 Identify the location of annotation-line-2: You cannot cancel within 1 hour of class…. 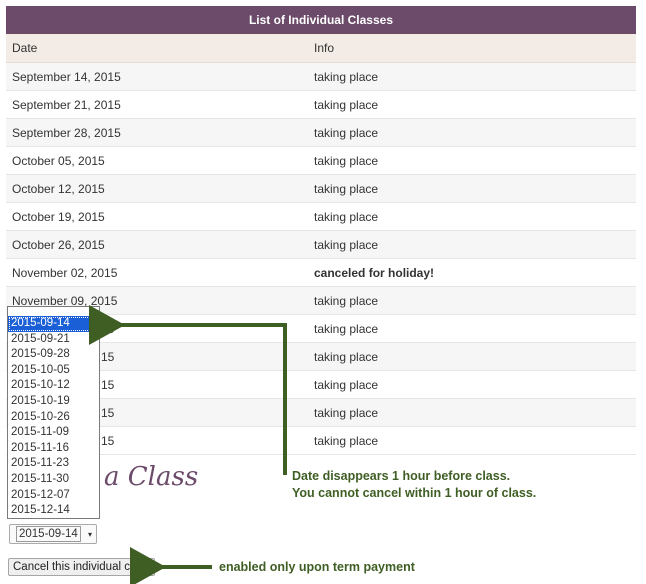
(414, 493).